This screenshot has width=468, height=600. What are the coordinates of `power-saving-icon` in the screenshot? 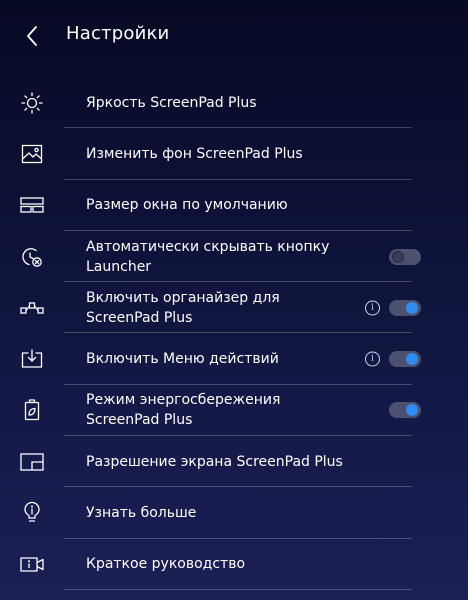 It's located at (32, 410).